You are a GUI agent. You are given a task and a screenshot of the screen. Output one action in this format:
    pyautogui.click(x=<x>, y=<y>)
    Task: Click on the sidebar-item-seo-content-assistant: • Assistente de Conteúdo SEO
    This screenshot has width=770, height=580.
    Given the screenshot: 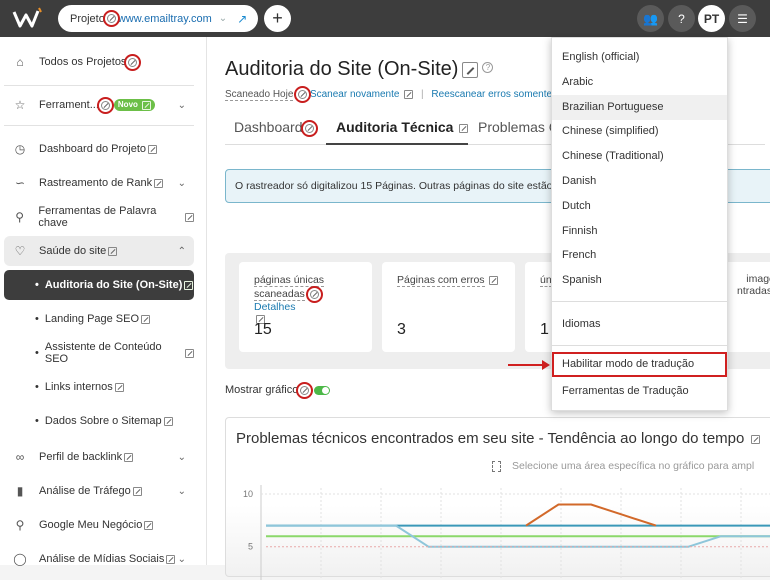 What is the action you would take?
    pyautogui.click(x=99, y=353)
    